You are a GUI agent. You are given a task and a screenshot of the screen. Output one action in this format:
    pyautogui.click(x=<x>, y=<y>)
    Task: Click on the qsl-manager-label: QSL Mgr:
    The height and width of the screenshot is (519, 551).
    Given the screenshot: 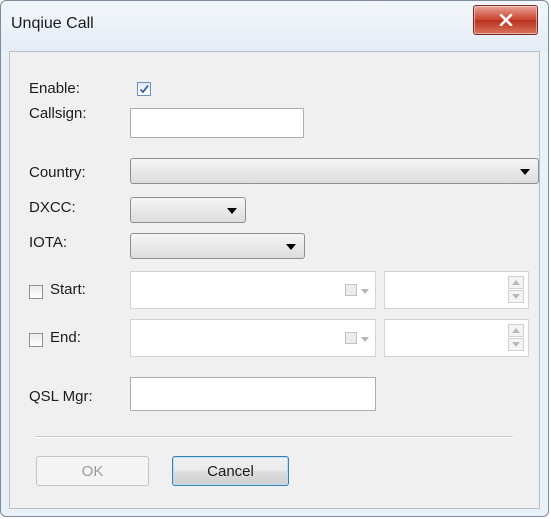 What is the action you would take?
    pyautogui.click(x=61, y=396)
    